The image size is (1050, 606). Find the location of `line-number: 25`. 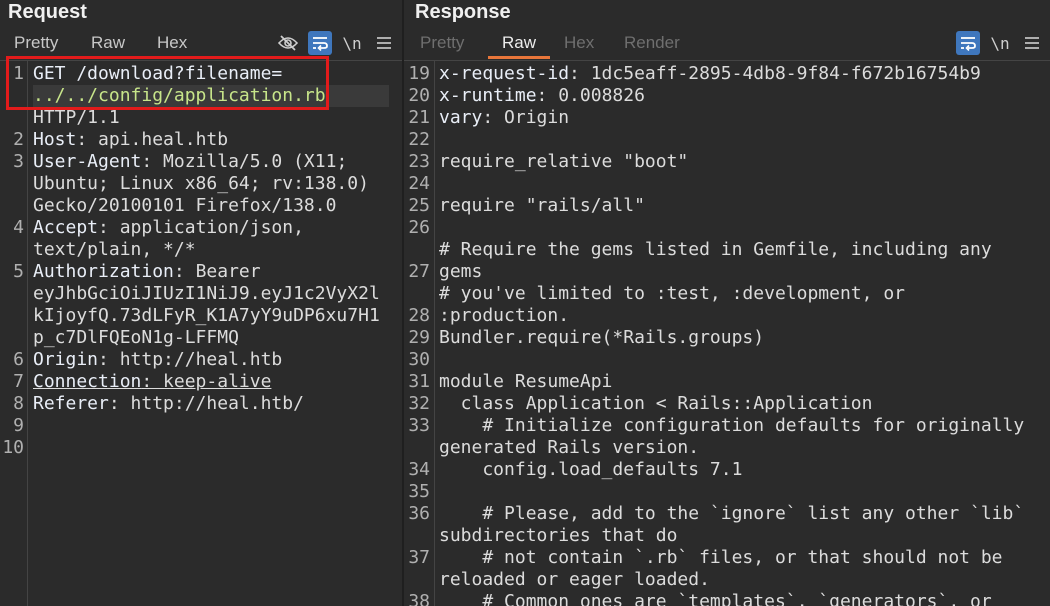

line-number: 25 is located at coordinates (419, 205).